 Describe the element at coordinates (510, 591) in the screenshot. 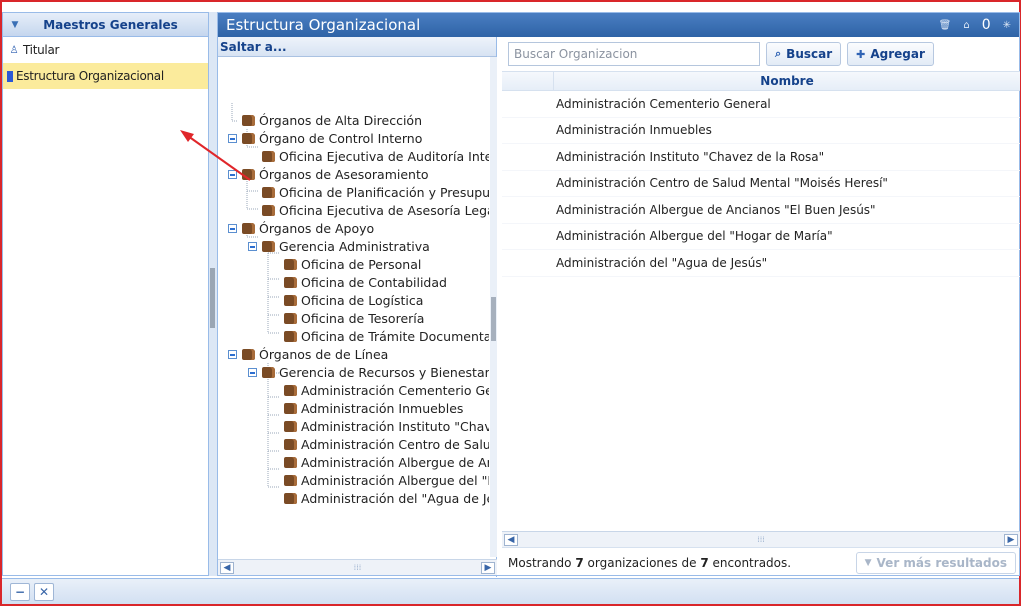

I see `bottom-toolbar: − ✕` at that location.